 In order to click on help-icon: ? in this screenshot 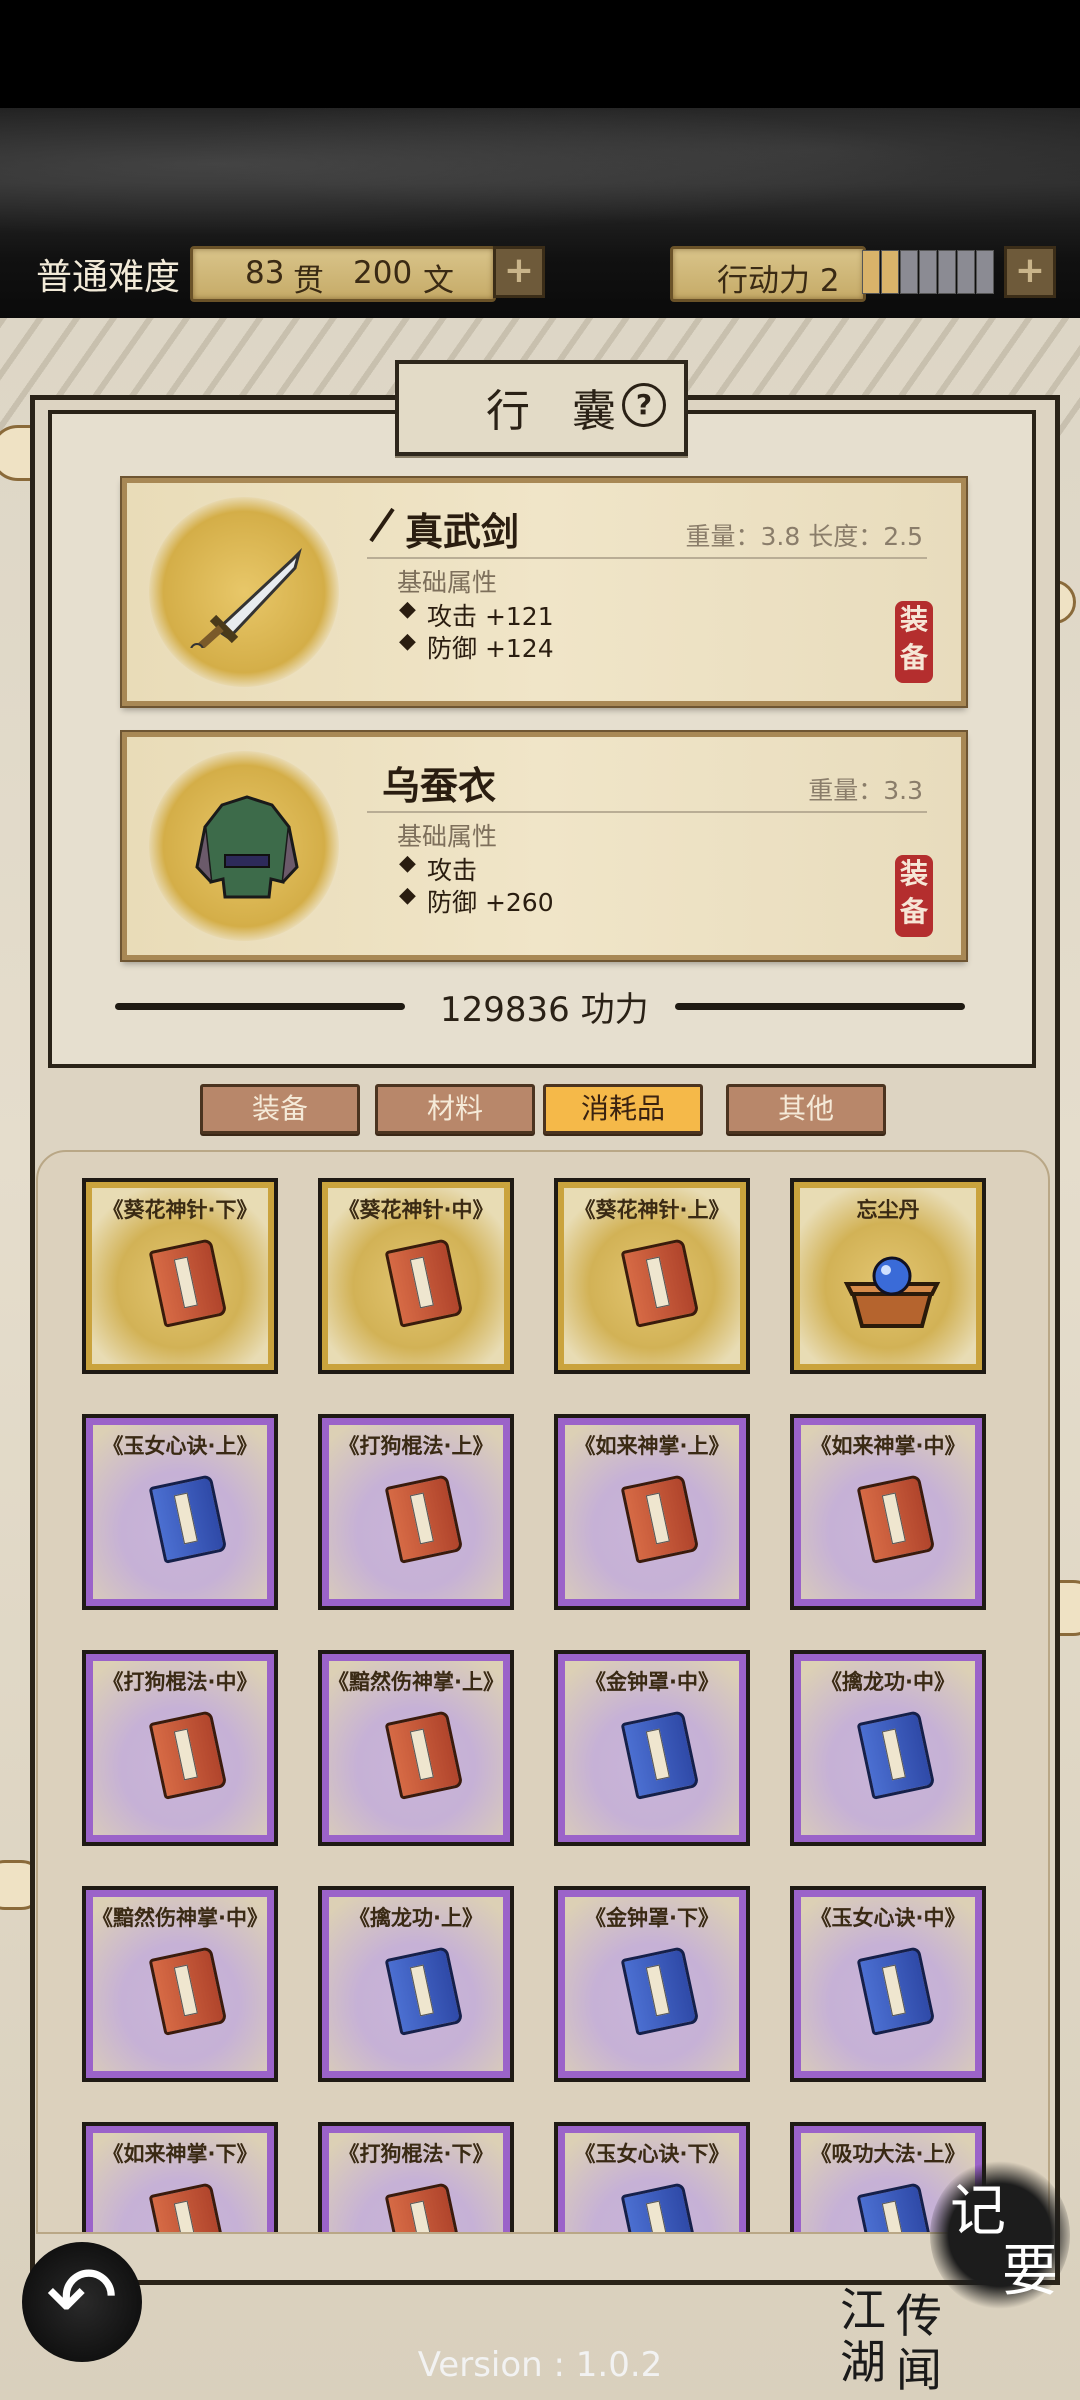, I will do `click(644, 405)`.